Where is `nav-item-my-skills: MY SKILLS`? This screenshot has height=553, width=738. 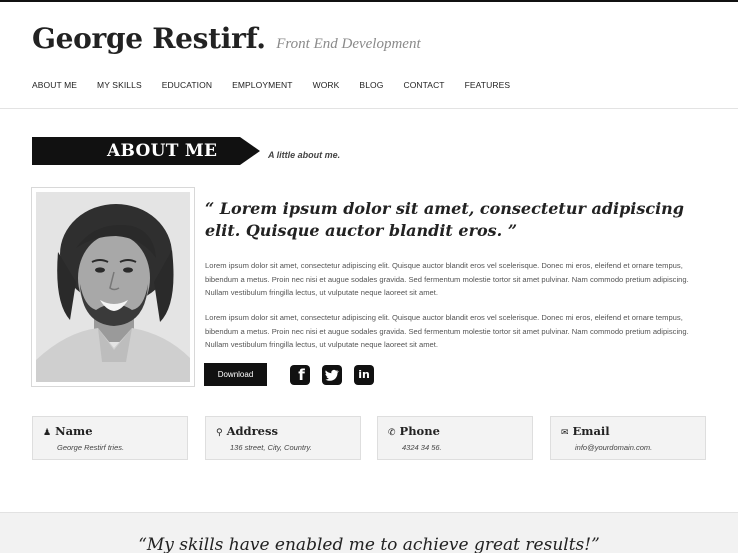 nav-item-my-skills: MY SKILLS is located at coordinates (119, 85).